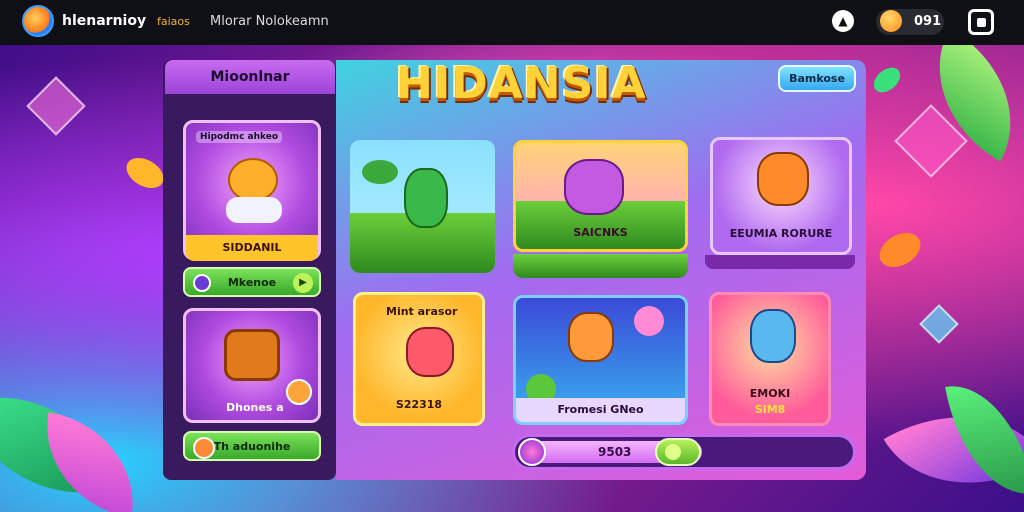  Describe the element at coordinates (303, 283) in the screenshot. I see `chevron-right-icon: ▶` at that location.